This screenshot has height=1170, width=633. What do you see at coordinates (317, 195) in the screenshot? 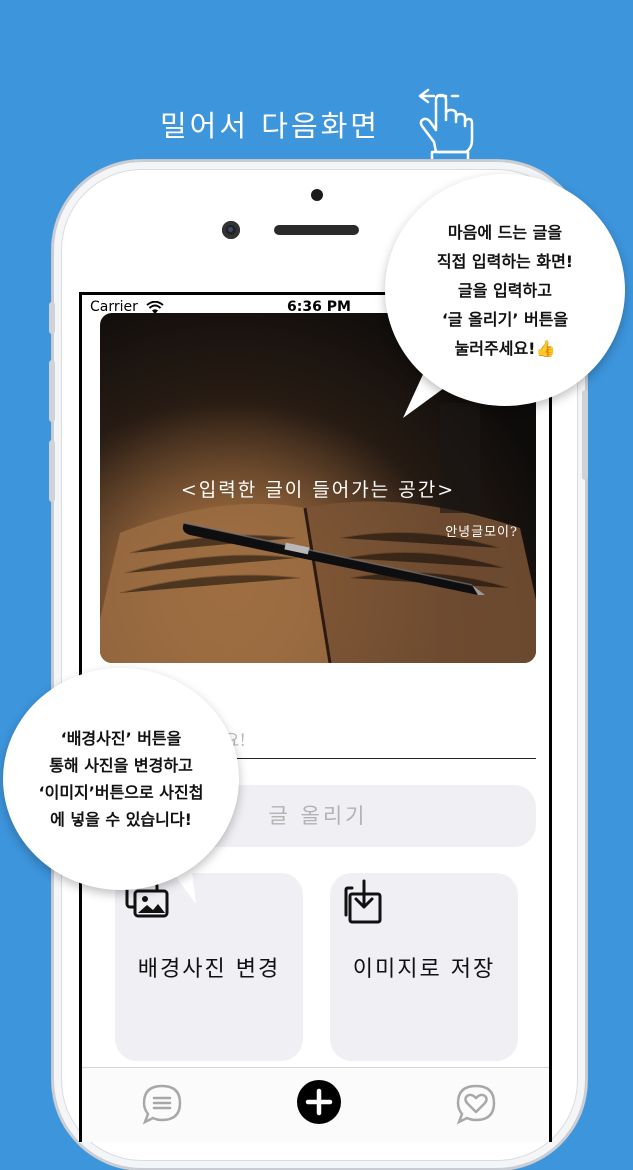
I see `proximity-sensor` at bounding box center [317, 195].